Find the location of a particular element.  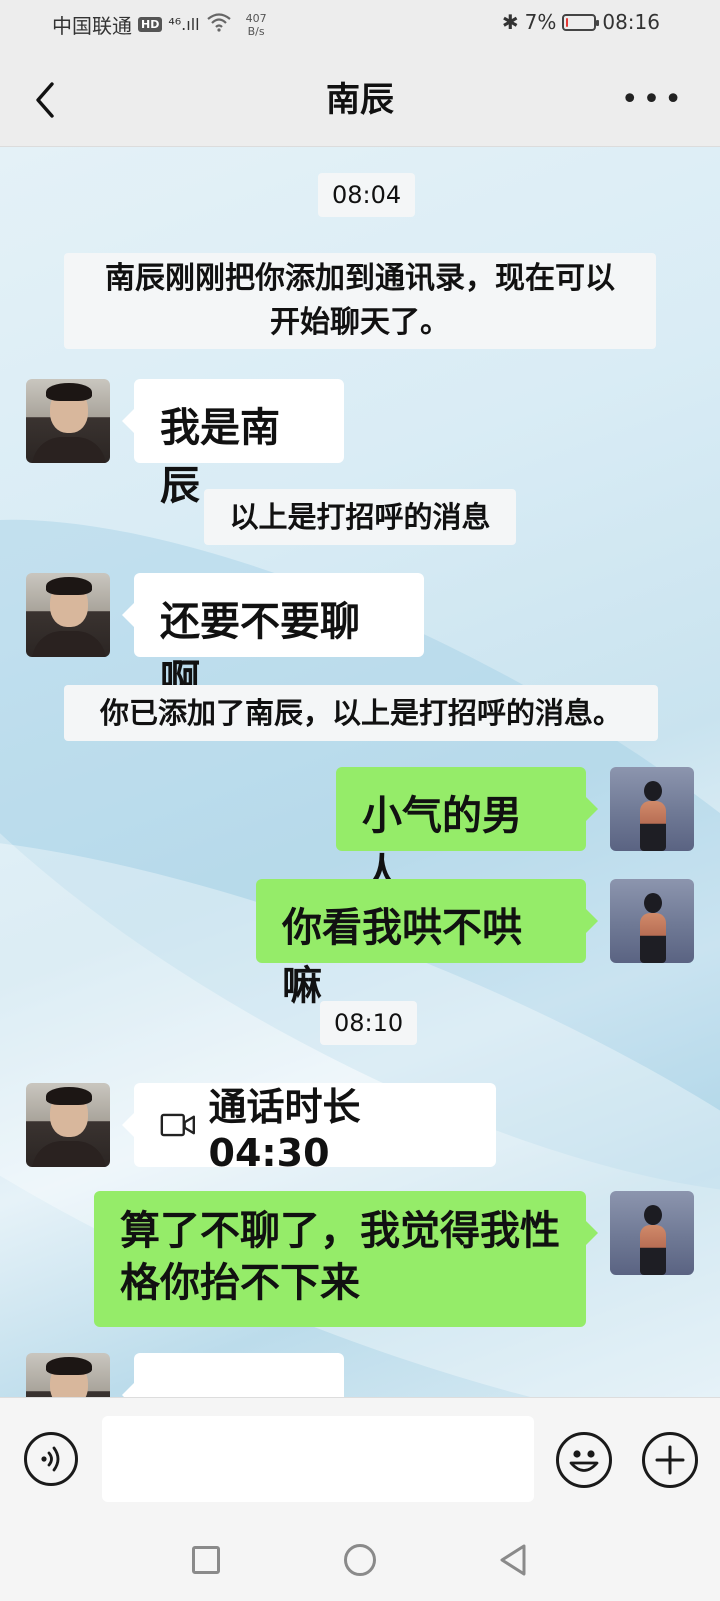

battery-percent: 7% is located at coordinates (540, 22).